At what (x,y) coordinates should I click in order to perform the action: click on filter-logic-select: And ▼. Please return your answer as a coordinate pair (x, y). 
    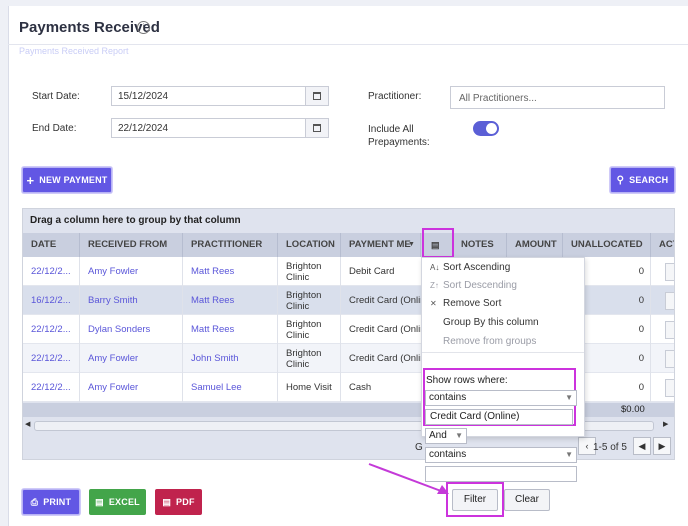
    Looking at the image, I should click on (446, 436).